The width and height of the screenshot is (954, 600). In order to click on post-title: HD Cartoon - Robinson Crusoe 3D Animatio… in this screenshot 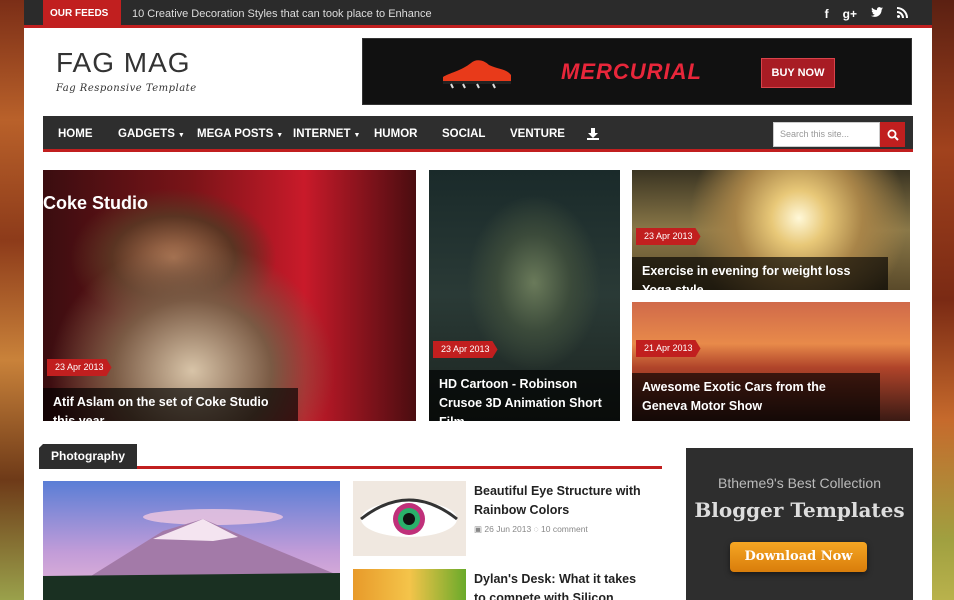, I will do `click(524, 395)`.